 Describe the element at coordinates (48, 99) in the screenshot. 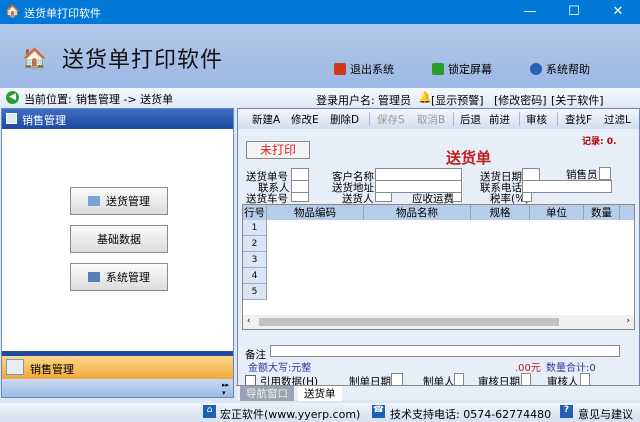

I see `breadcrumb-label: 当前位置:` at that location.